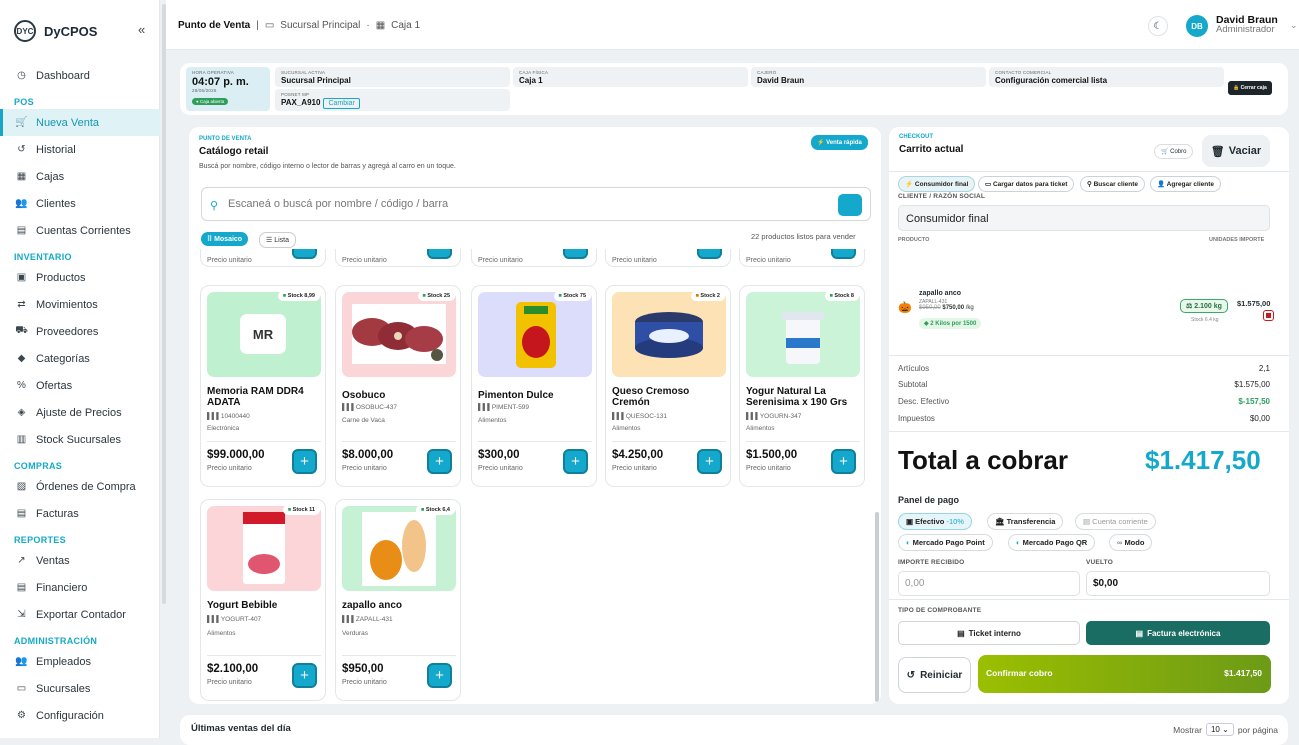 Image resolution: width=1299 pixels, height=745 pixels. Describe the element at coordinates (1236, 151) in the screenshot. I see `clear-cart-button: 🗑 Vaciar` at that location.